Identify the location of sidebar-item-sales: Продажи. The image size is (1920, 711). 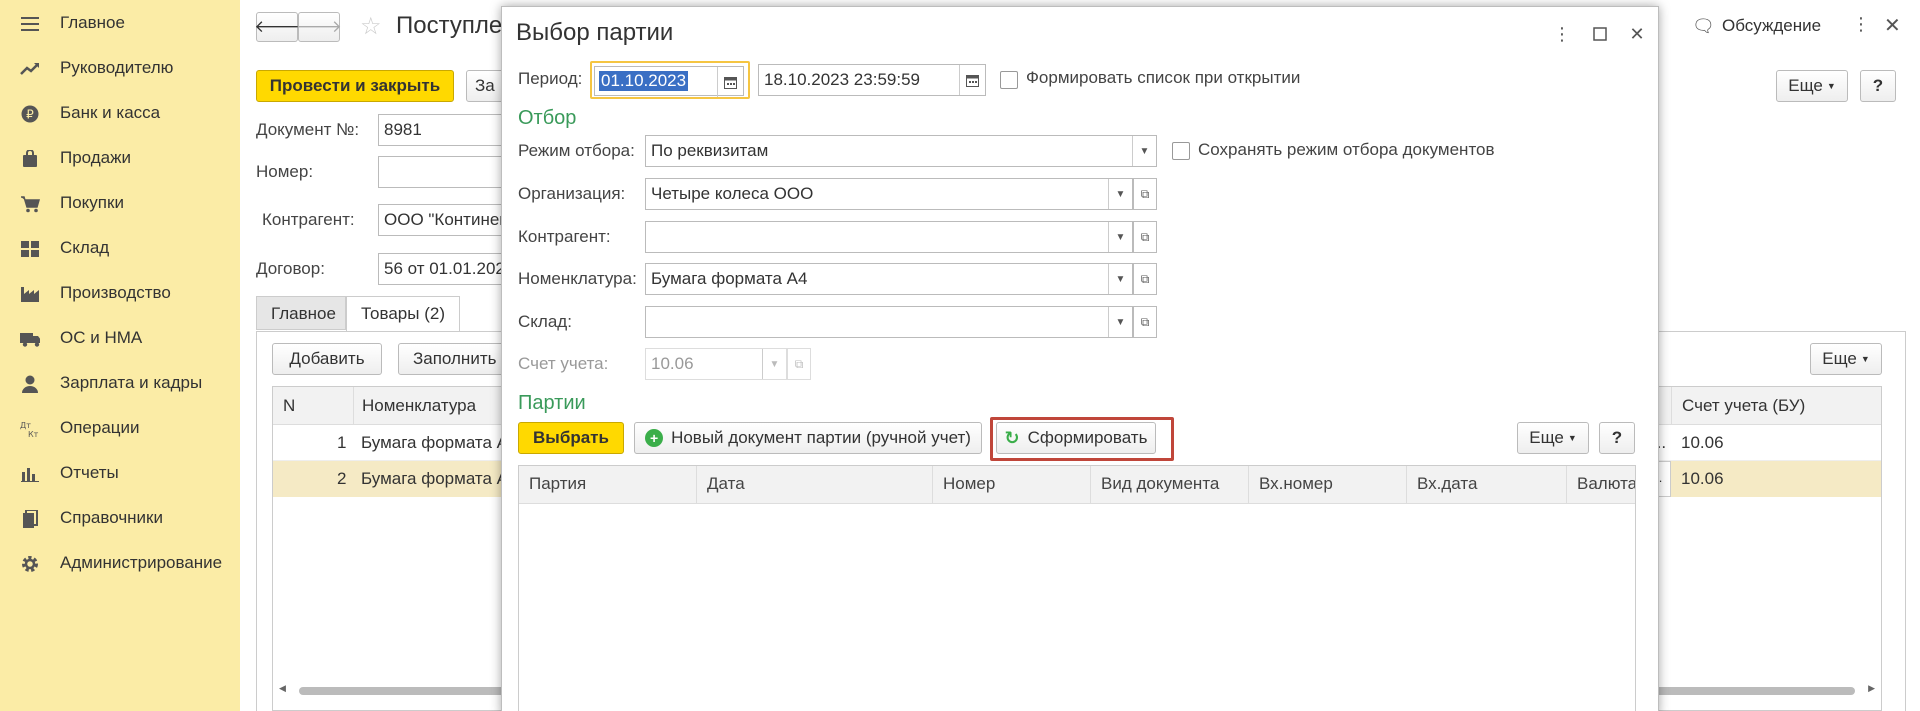
(120, 158).